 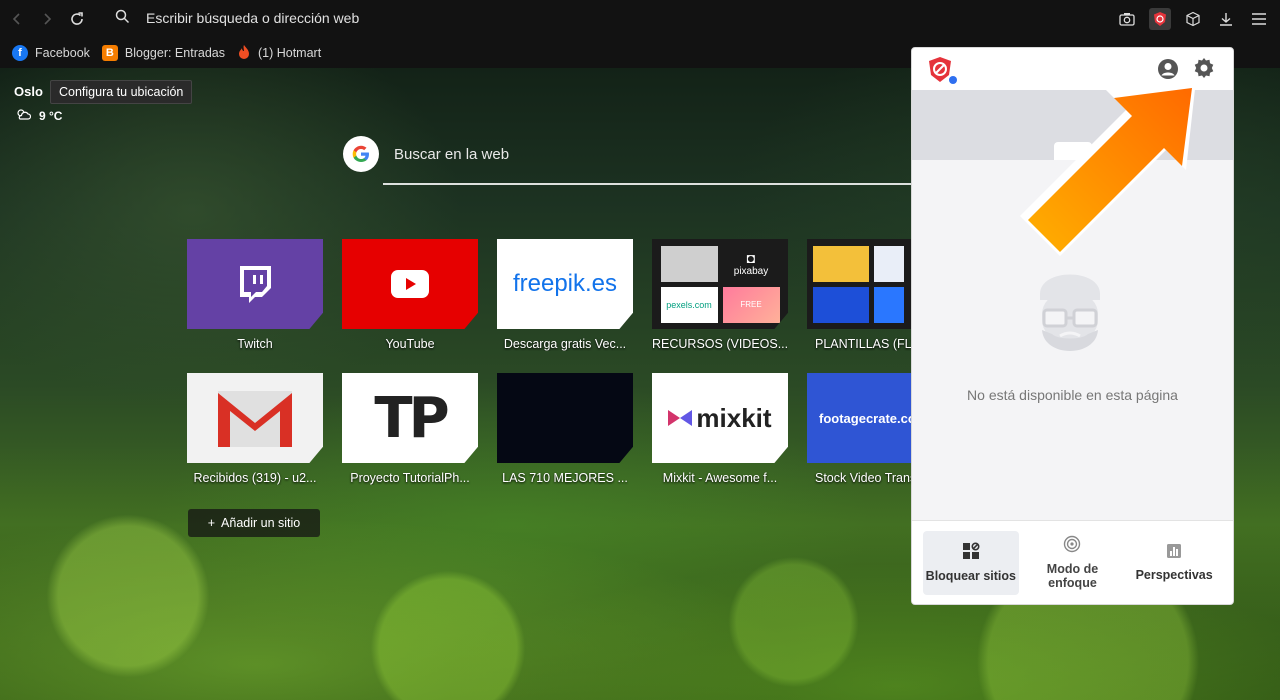 What do you see at coordinates (865, 418) in the screenshot?
I see `footagecrate-logo-text: footagecrate.co` at bounding box center [865, 418].